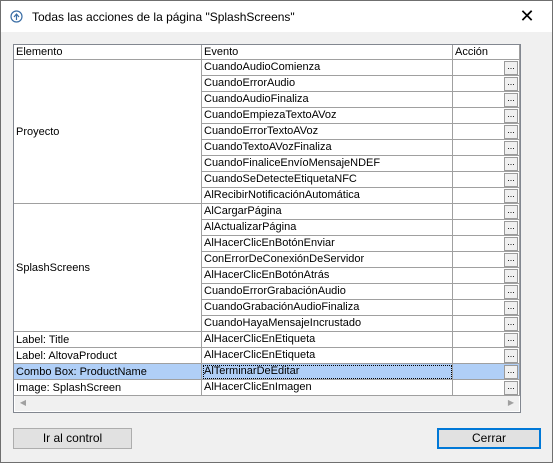  What do you see at coordinates (108, 268) in the screenshot?
I see `element-cell: SplashScreens` at bounding box center [108, 268].